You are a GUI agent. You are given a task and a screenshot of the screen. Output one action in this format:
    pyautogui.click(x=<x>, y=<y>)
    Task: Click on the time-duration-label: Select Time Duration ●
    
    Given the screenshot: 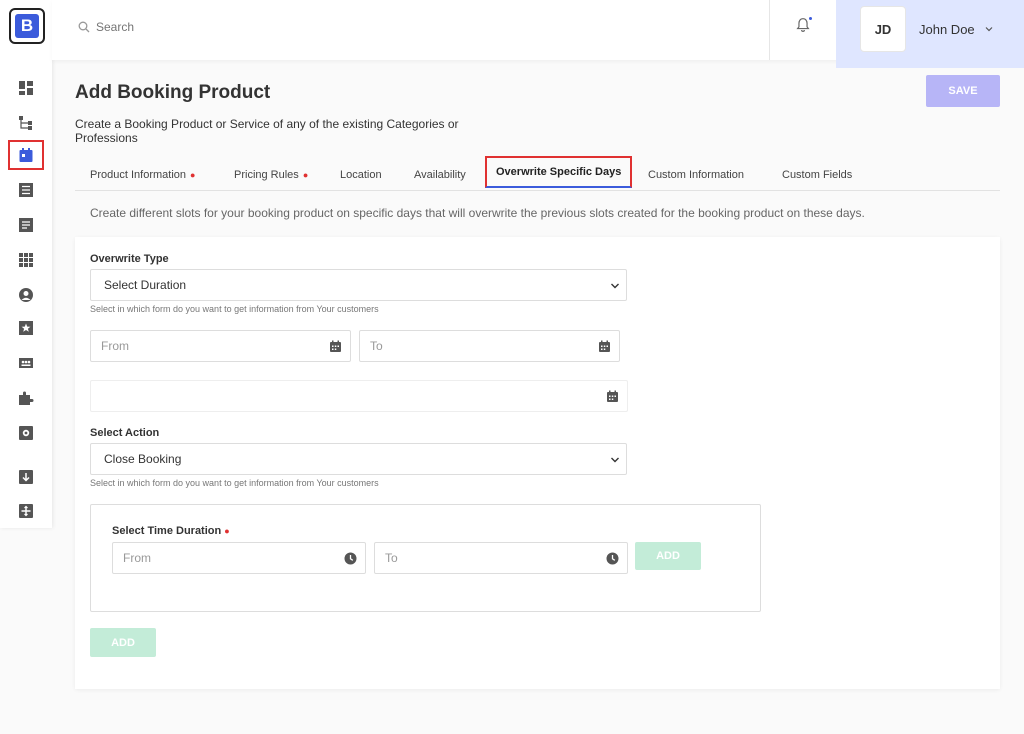 What is the action you would take?
    pyautogui.click(x=171, y=531)
    